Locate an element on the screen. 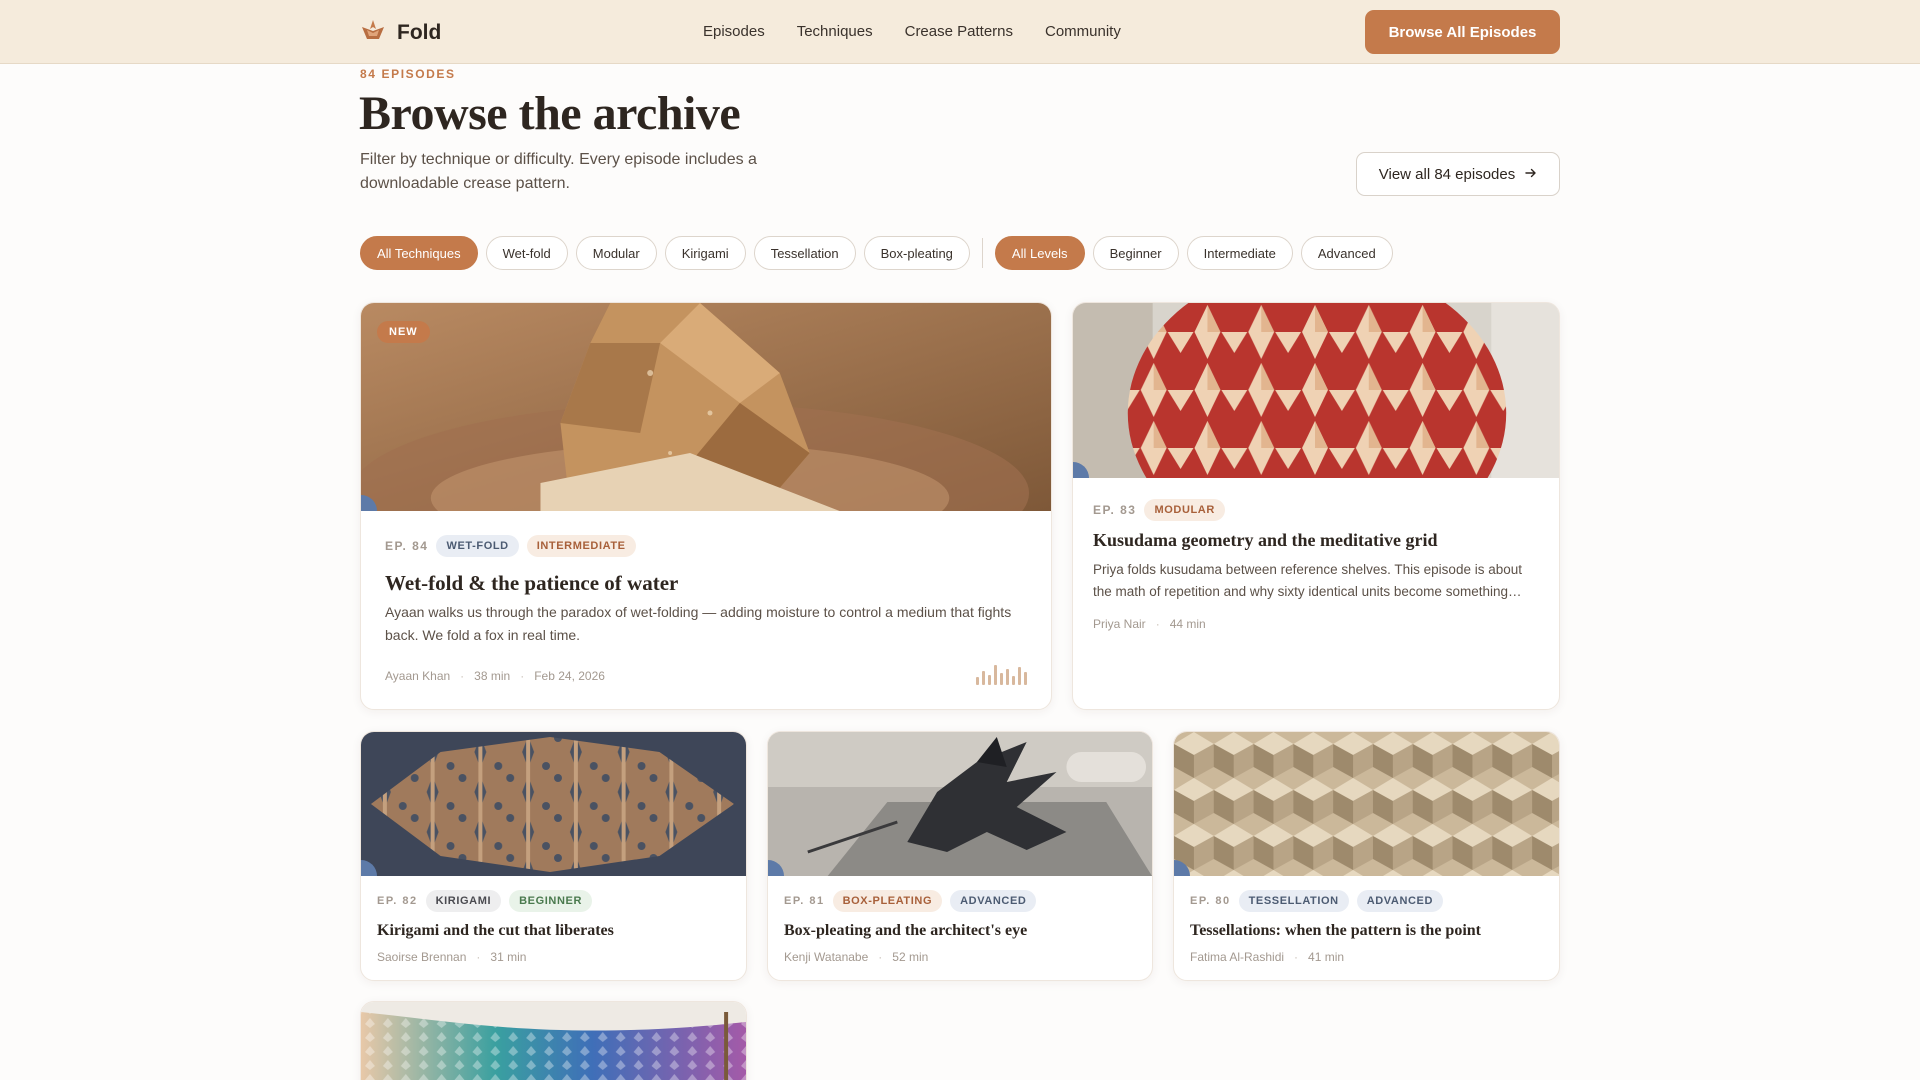  folded-paper-logo-icon is located at coordinates (373, 32).